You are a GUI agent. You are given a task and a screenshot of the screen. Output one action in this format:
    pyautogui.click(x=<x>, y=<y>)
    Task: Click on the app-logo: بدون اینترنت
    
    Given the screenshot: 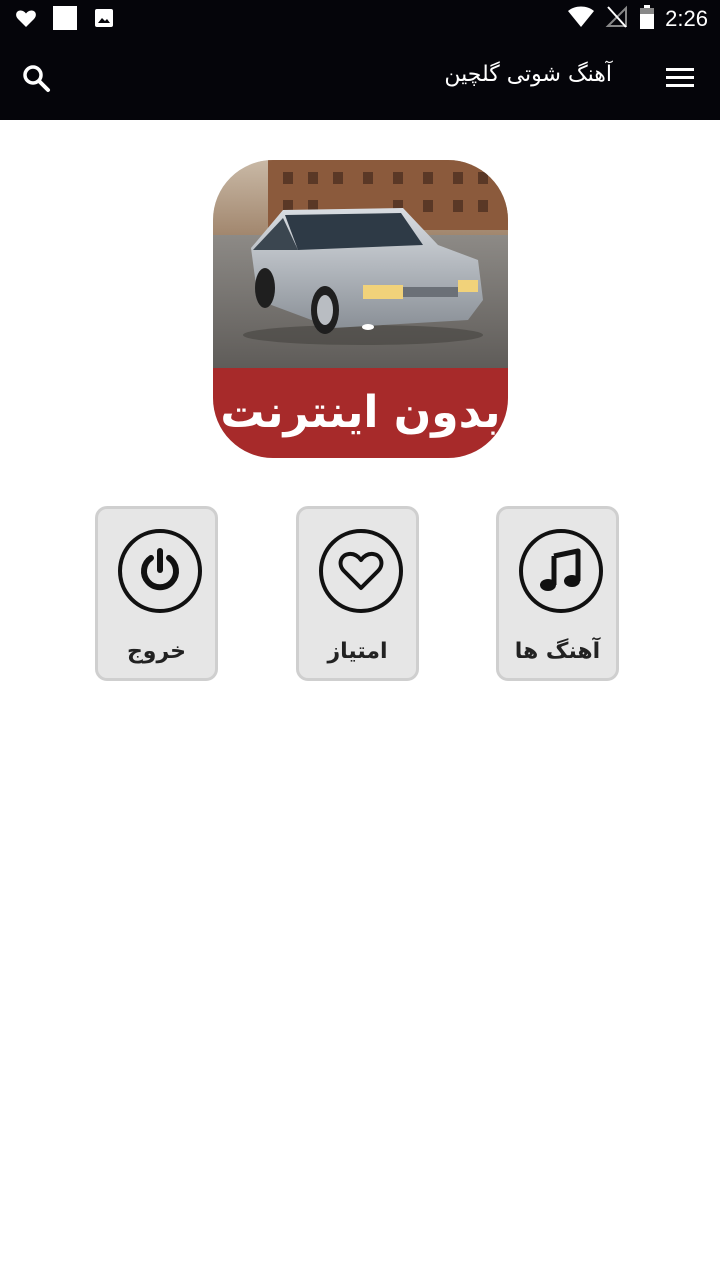 What is the action you would take?
    pyautogui.click(x=360, y=309)
    